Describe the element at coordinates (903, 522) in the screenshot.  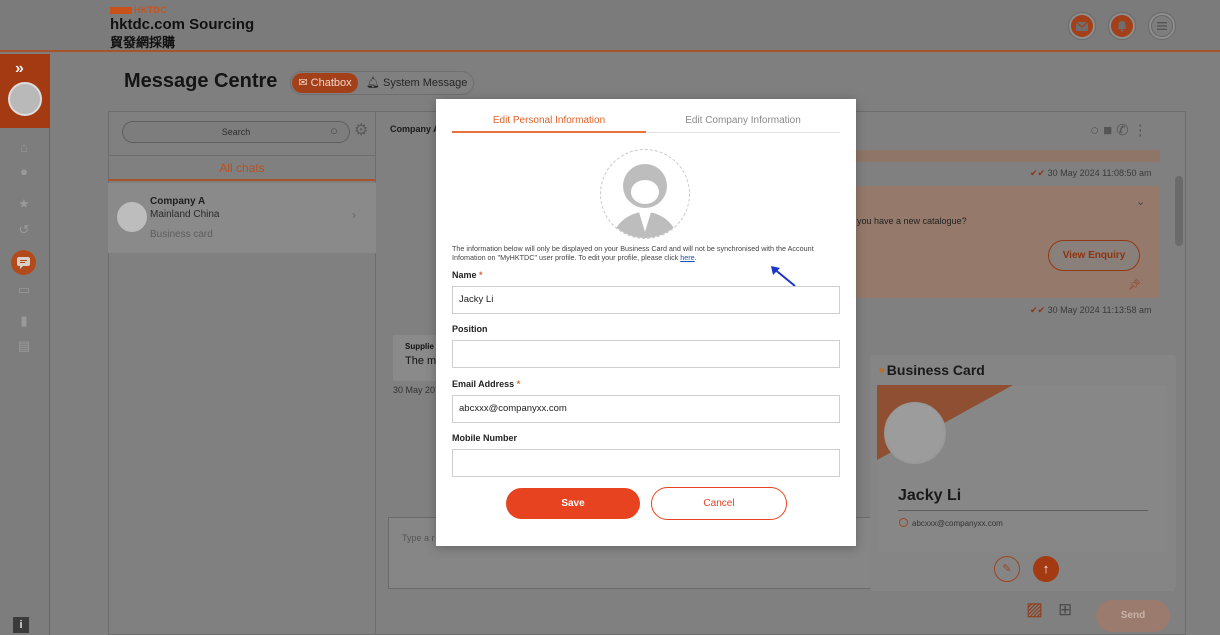
I see `email-icon` at that location.